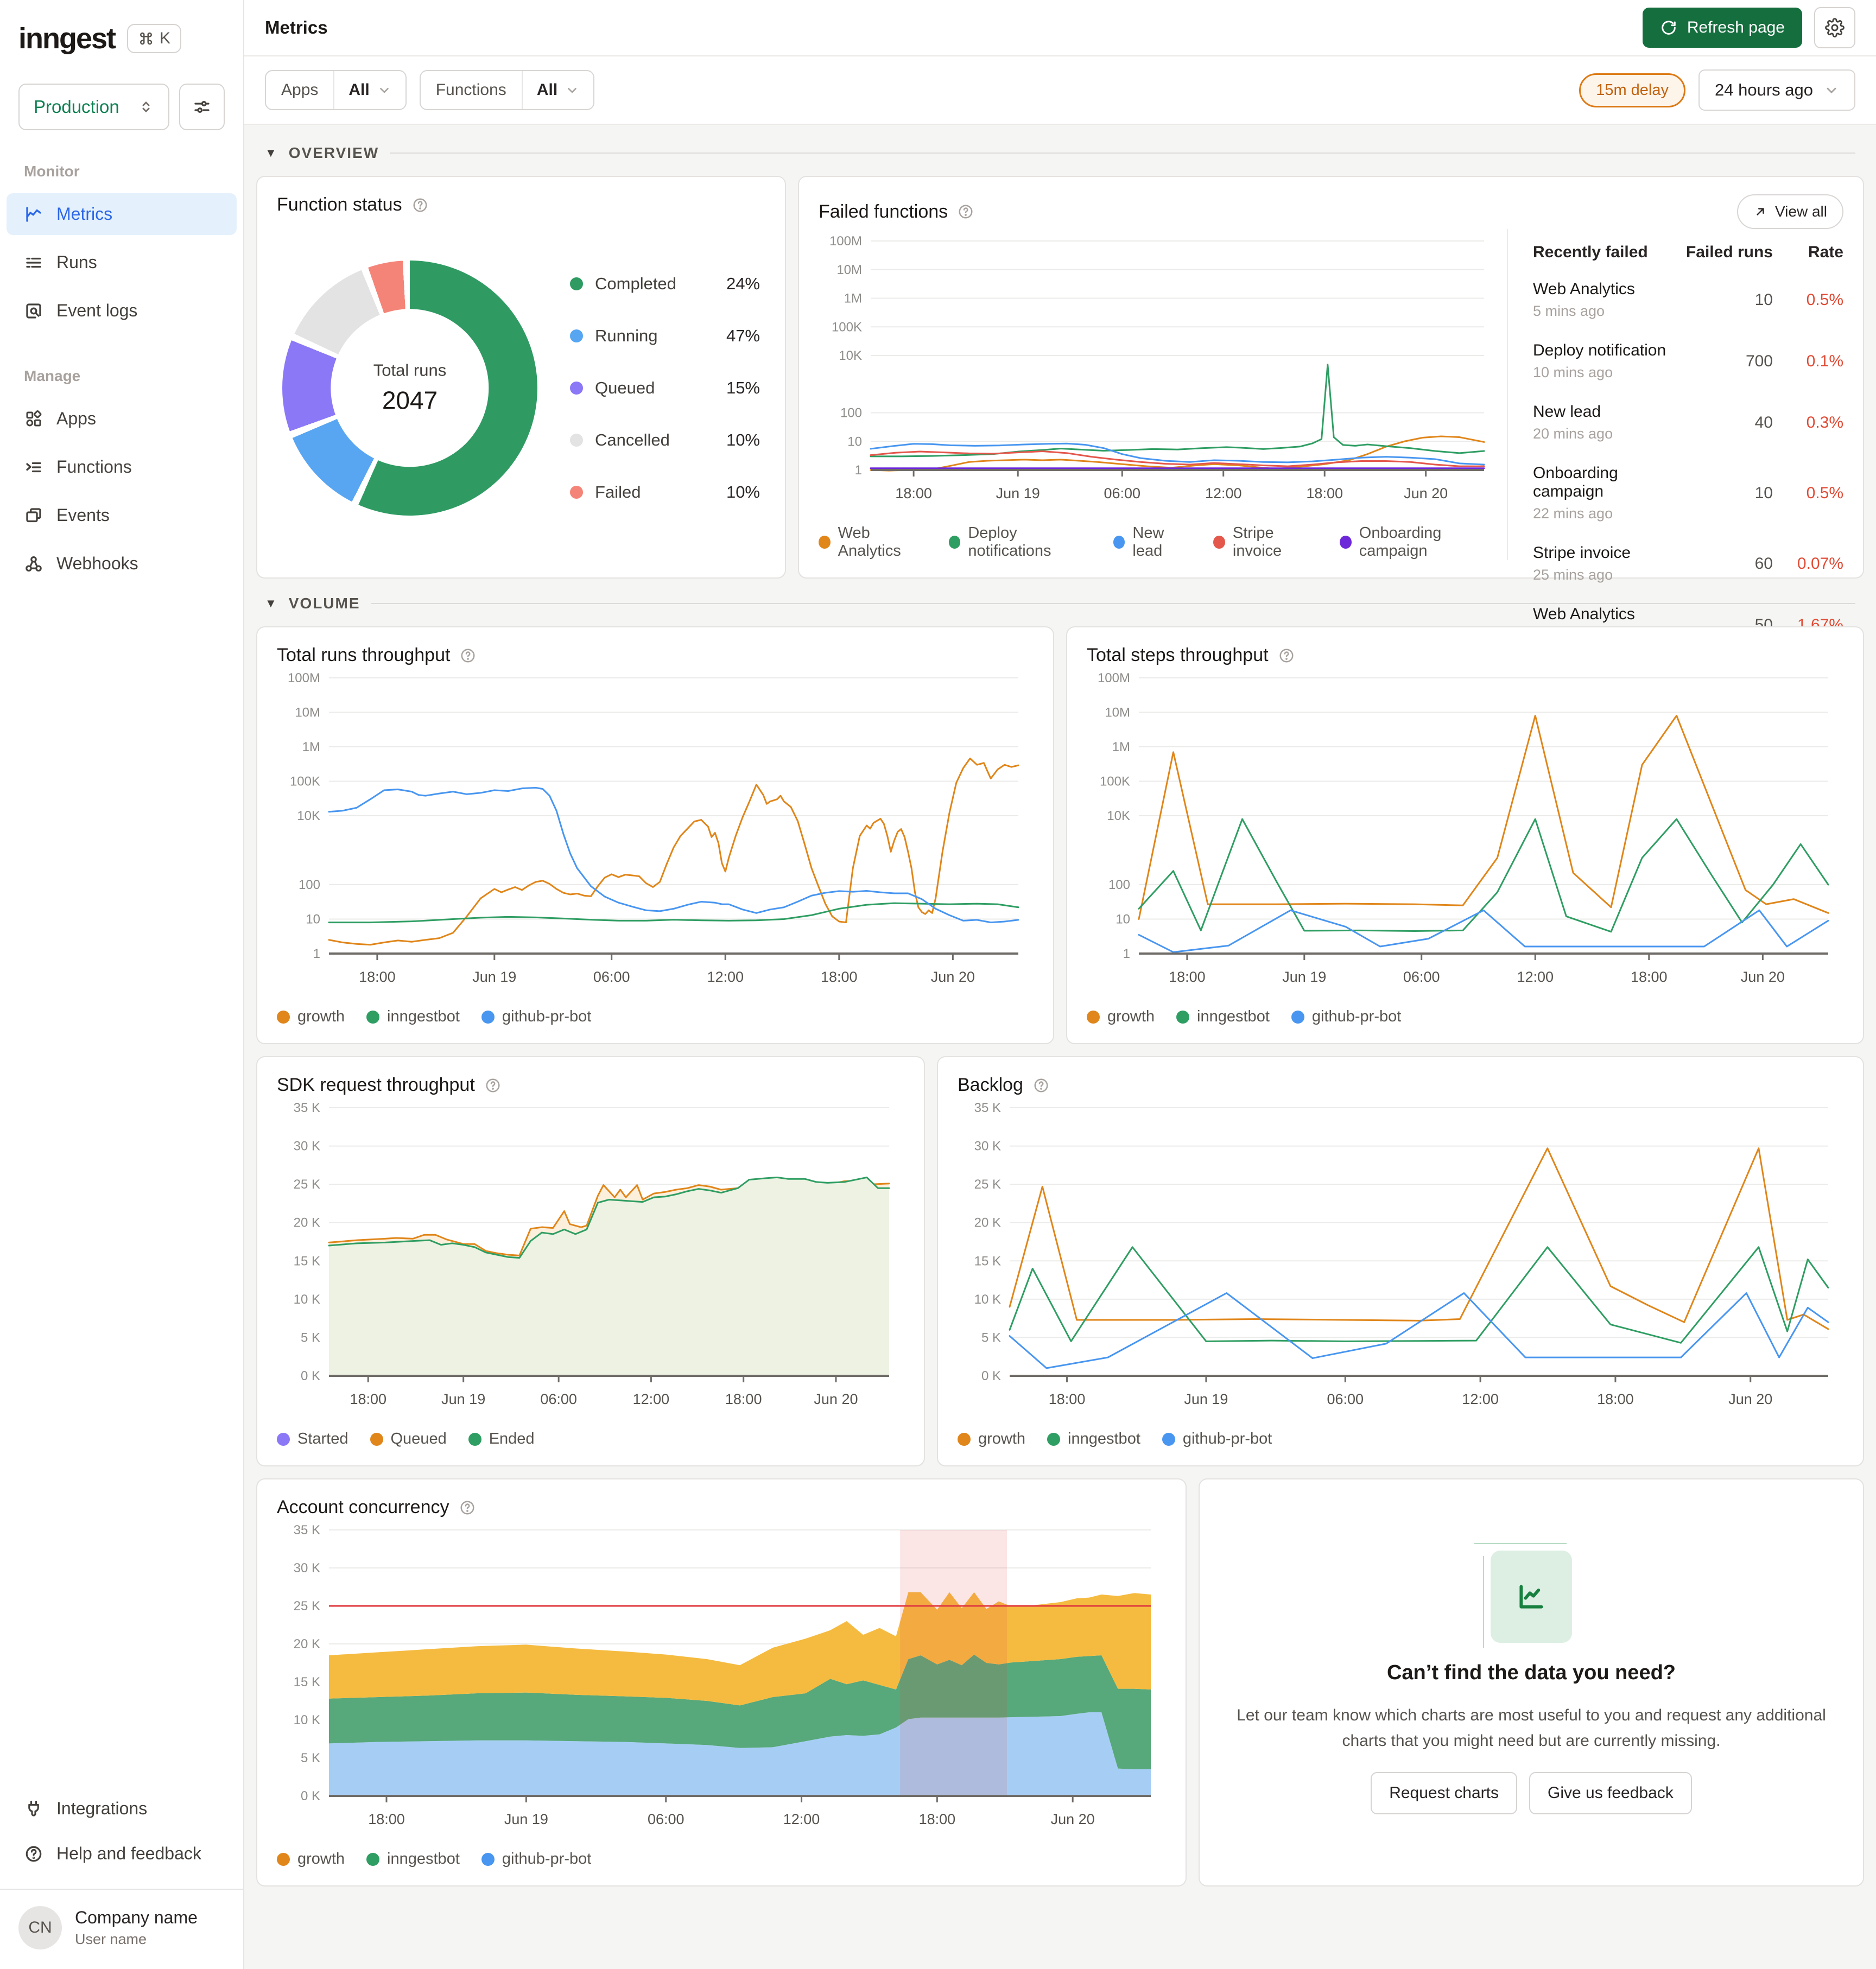 The width and height of the screenshot is (1876, 1969). Describe the element at coordinates (408, 1439) in the screenshot. I see `legend-item: Queued` at that location.